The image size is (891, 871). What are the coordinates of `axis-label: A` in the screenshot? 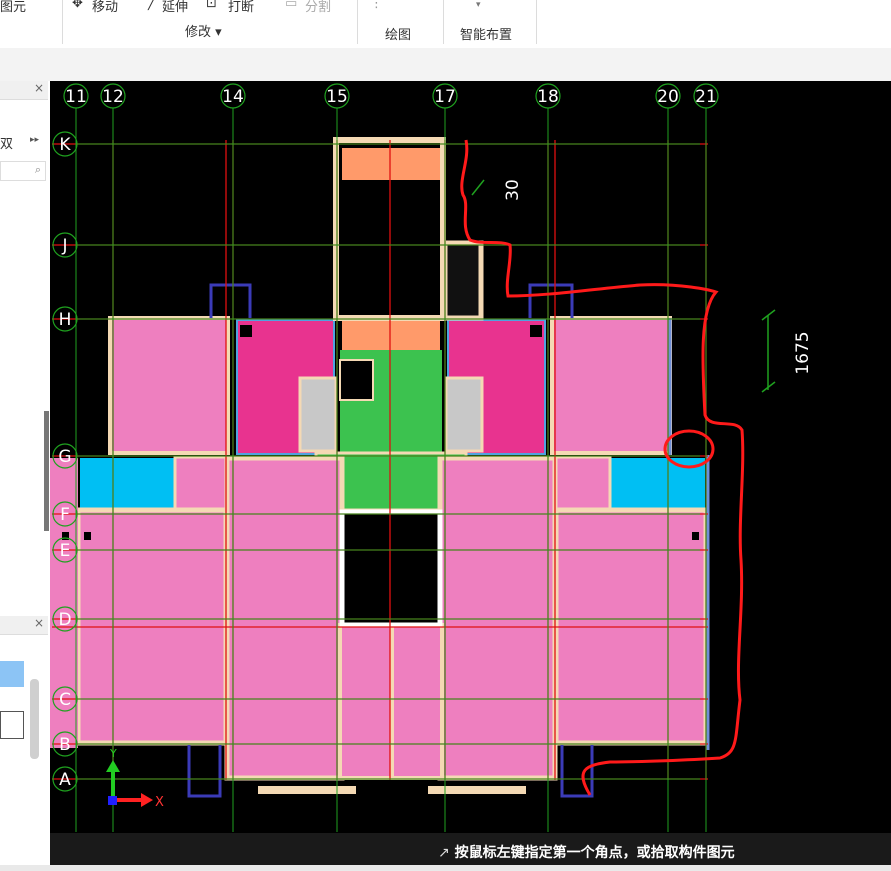 It's located at (65, 780).